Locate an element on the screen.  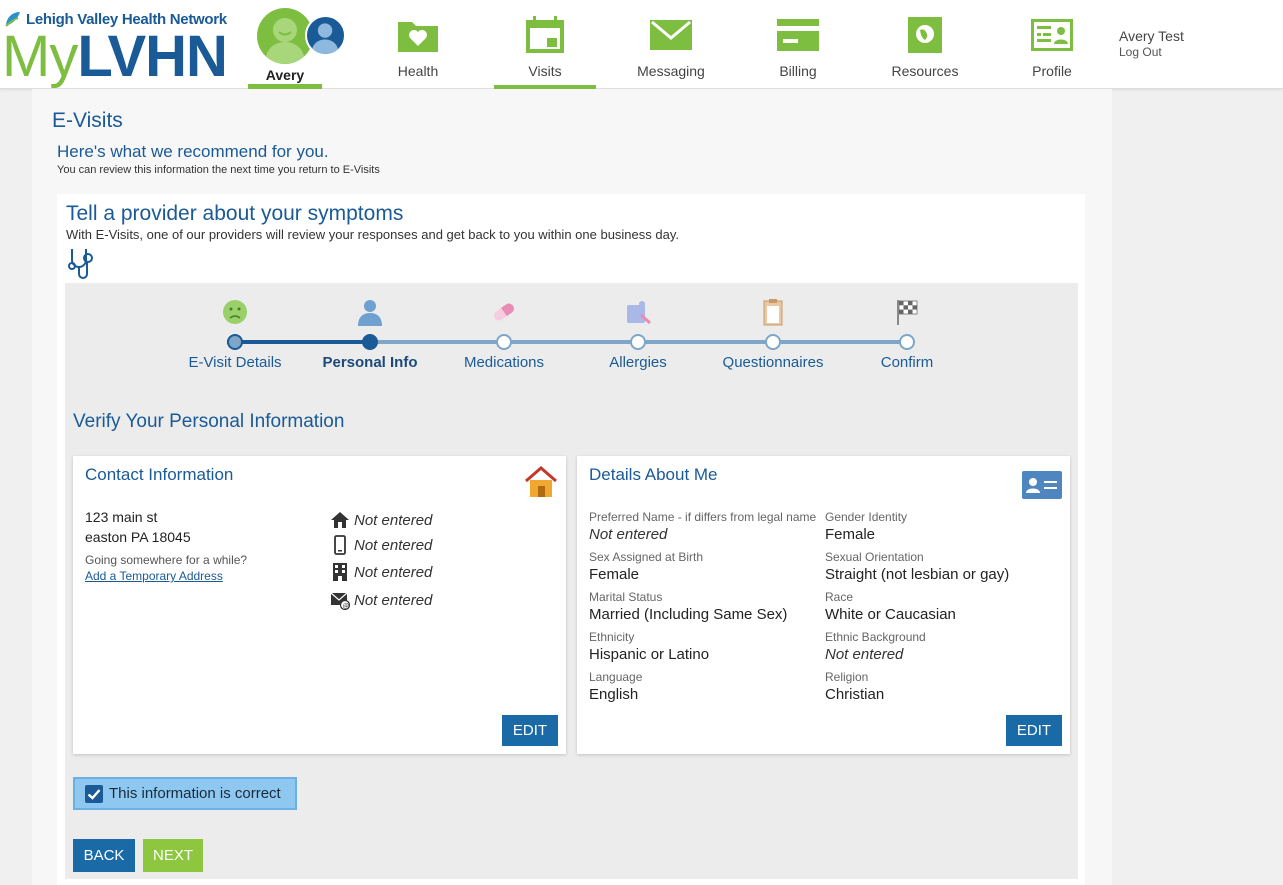
nav-messaging: Messaging is located at coordinates (671, 44).